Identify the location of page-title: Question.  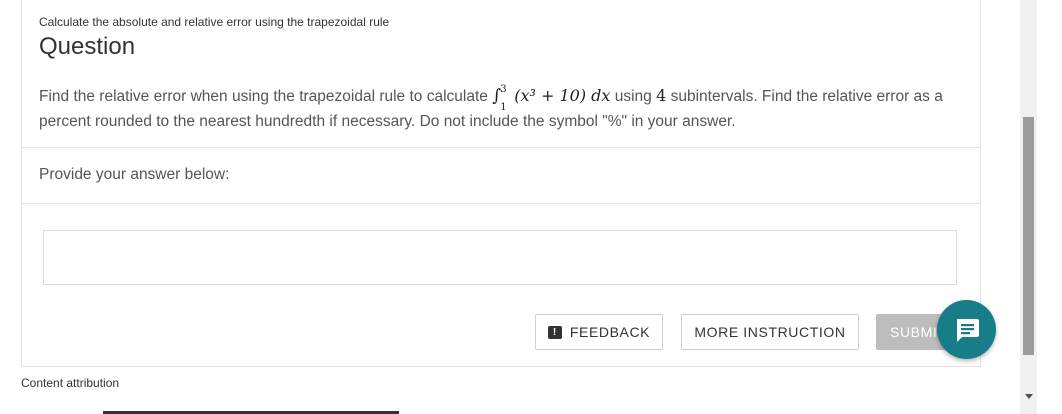
(87, 46).